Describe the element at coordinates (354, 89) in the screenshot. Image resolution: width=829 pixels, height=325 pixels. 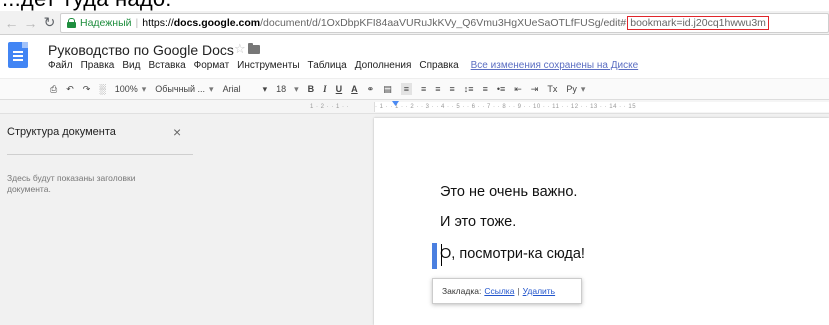
I see `text-color-button: A` at that location.